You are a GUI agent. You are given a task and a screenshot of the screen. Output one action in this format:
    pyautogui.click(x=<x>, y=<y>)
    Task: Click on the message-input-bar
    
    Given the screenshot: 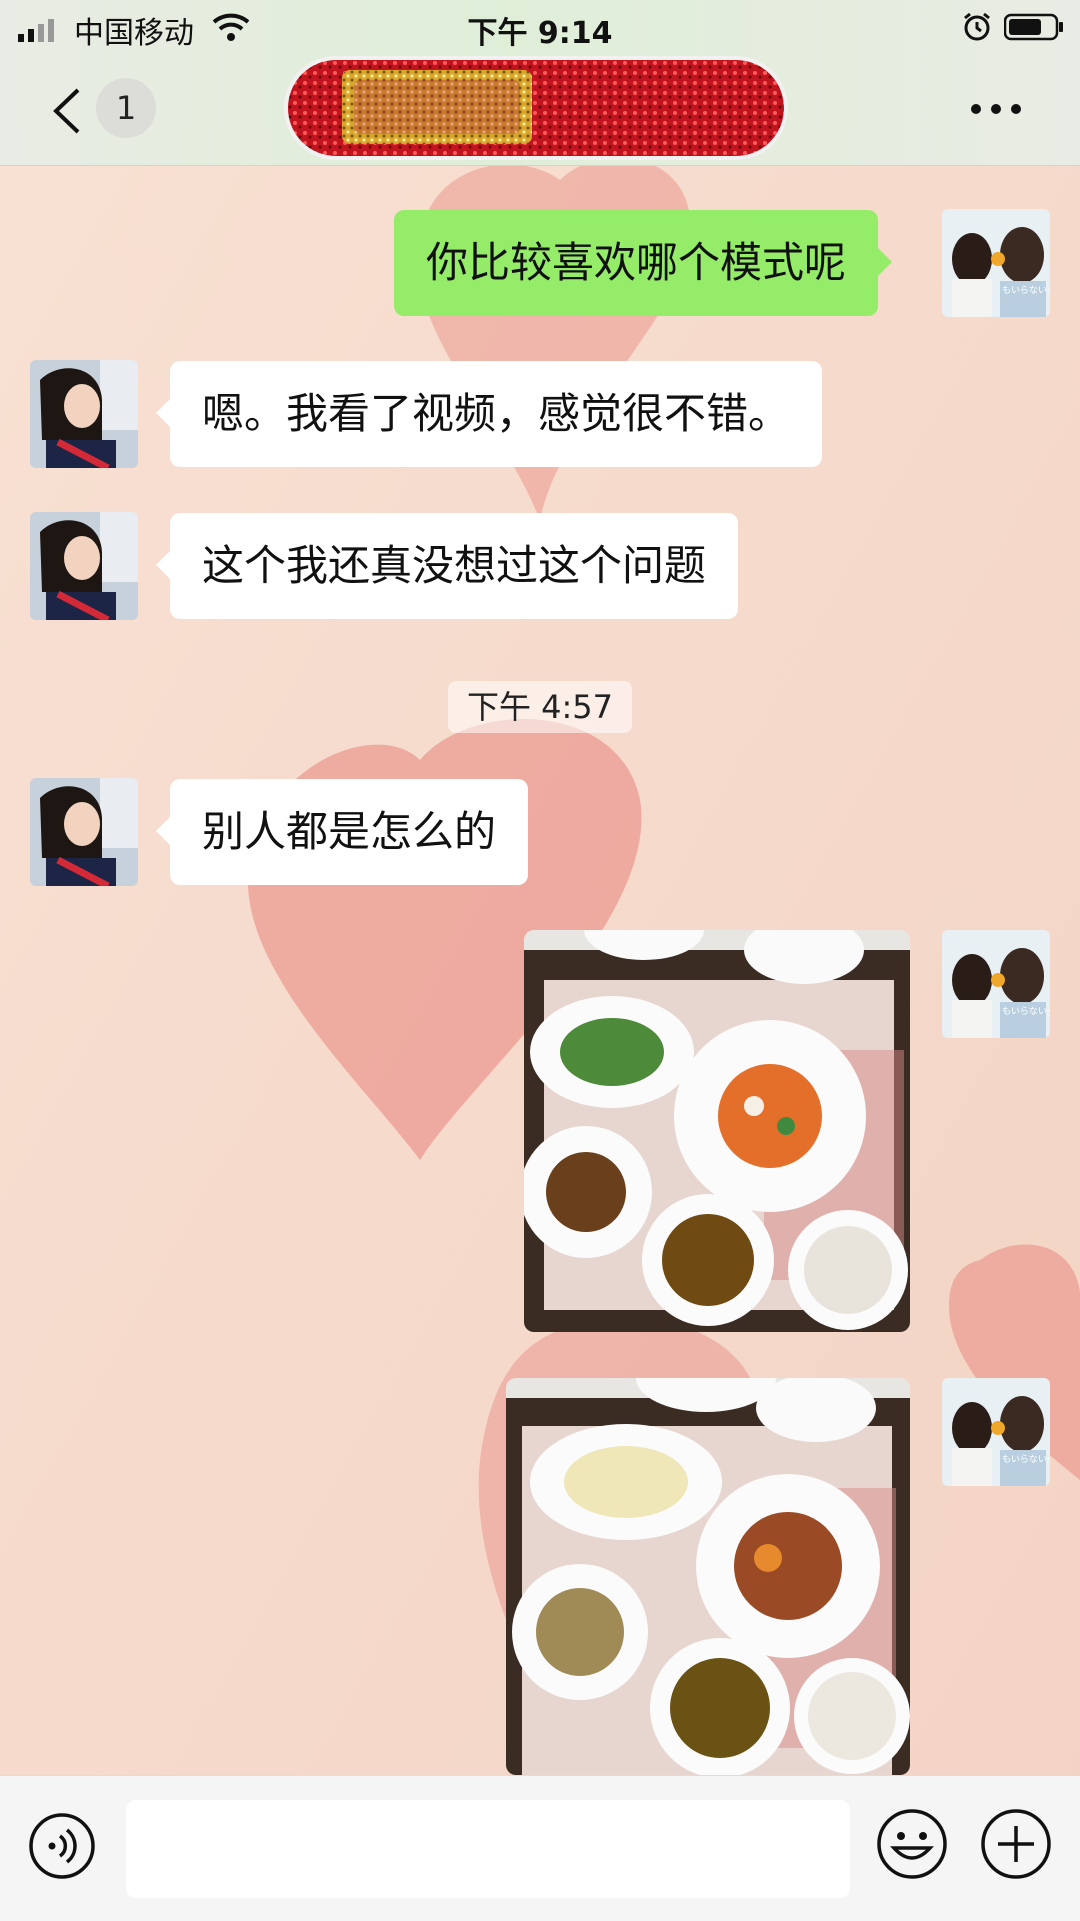 What is the action you would take?
    pyautogui.click(x=540, y=1848)
    